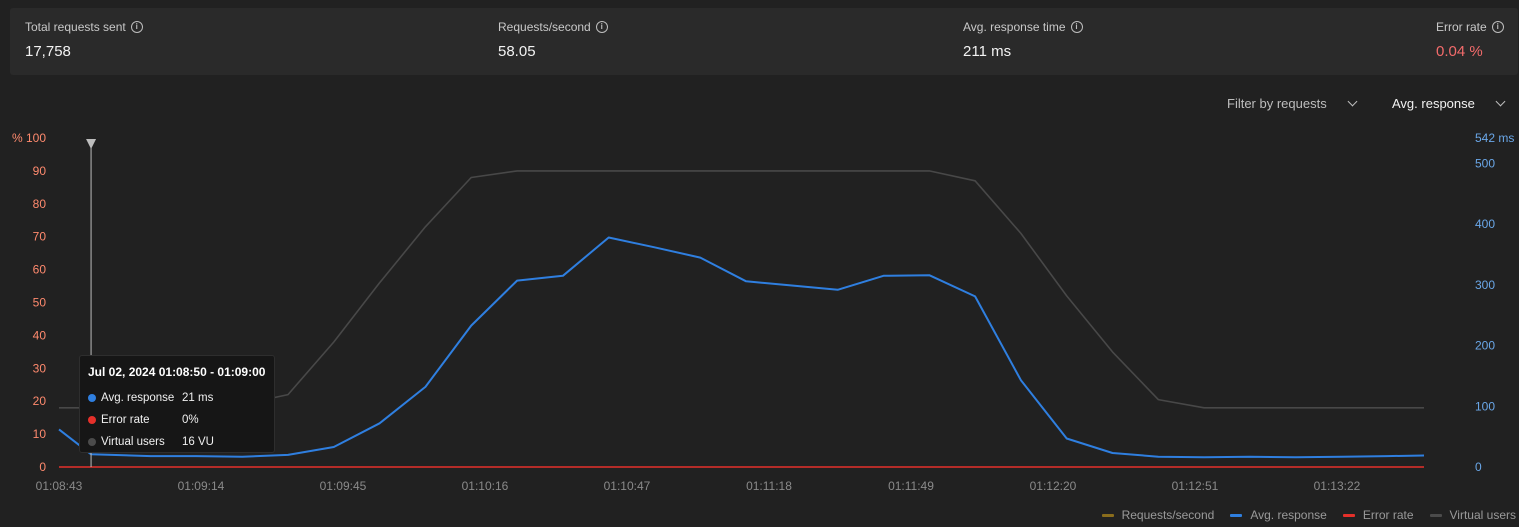 The height and width of the screenshot is (527, 1519). Describe the element at coordinates (1485, 406) in the screenshot. I see `right-axis-tick-label: 100` at that location.